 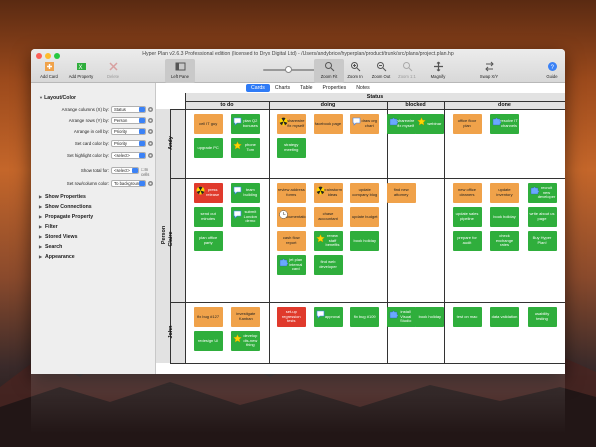 What do you see at coordinates (128, 155) in the screenshot?
I see `setting-highlight-select: <select>` at bounding box center [128, 155].